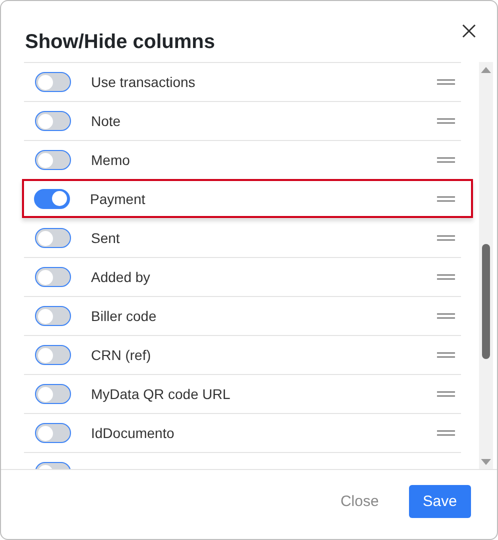  Describe the element at coordinates (111, 160) in the screenshot. I see `column-label: Memo` at that location.